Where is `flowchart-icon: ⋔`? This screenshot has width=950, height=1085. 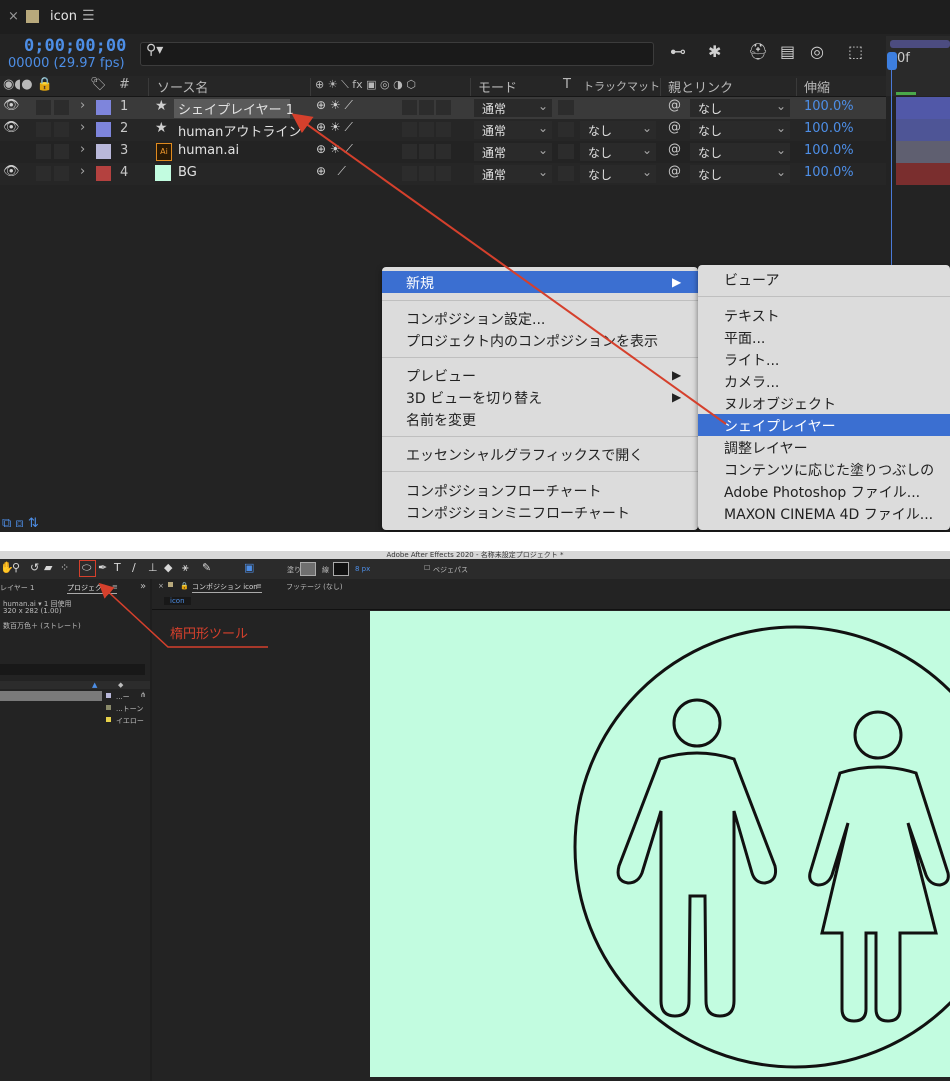 flowchart-icon: ⋔ is located at coordinates (143, 695).